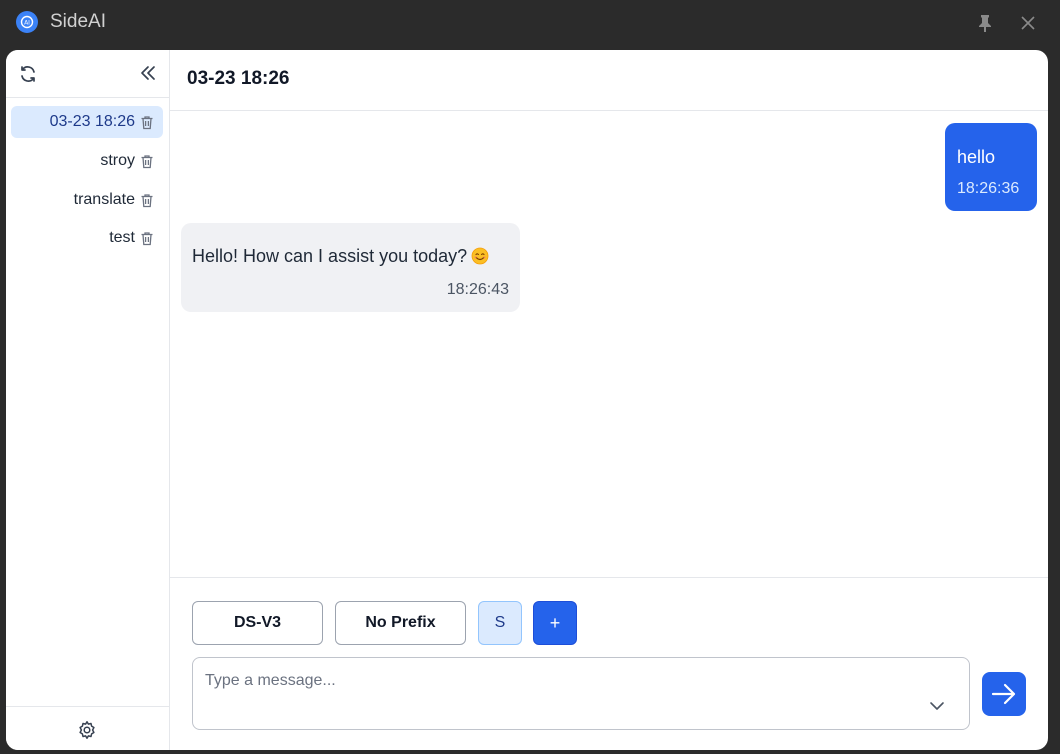 The width and height of the screenshot is (1060, 754). Describe the element at coordinates (400, 623) in the screenshot. I see `prefix-select-button: No Prefix` at that location.